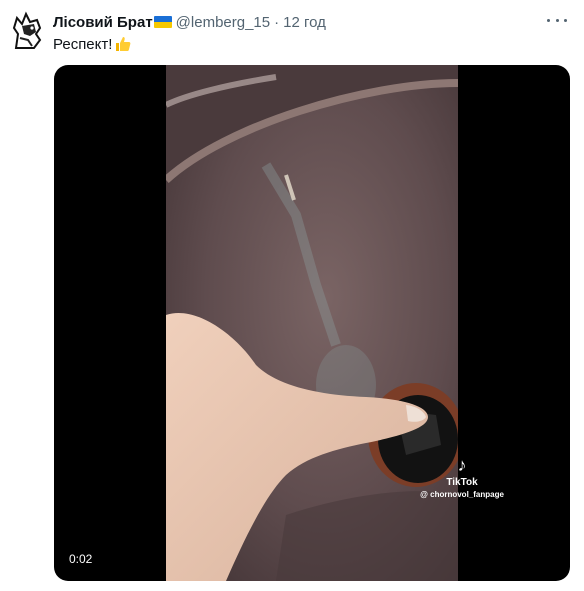 The image size is (584, 591). What do you see at coordinates (223, 22) in the screenshot?
I see `author-handle: @lemberg_15` at bounding box center [223, 22].